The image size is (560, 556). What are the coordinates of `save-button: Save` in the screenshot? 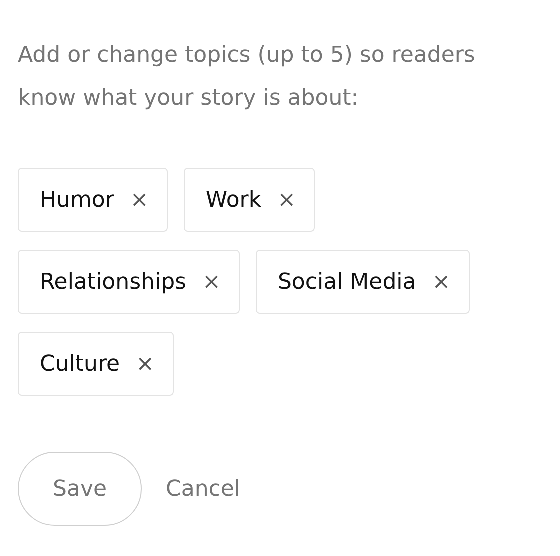 It's located at (80, 489).